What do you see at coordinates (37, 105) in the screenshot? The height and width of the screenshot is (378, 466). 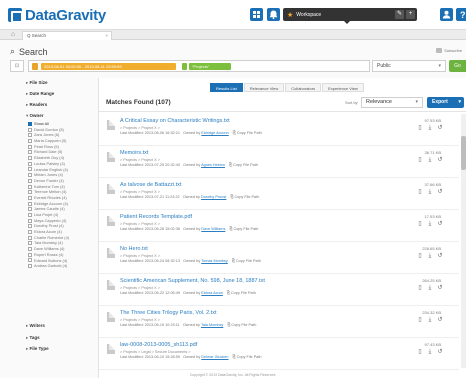 I see `facet-readers: Readers` at bounding box center [37, 105].